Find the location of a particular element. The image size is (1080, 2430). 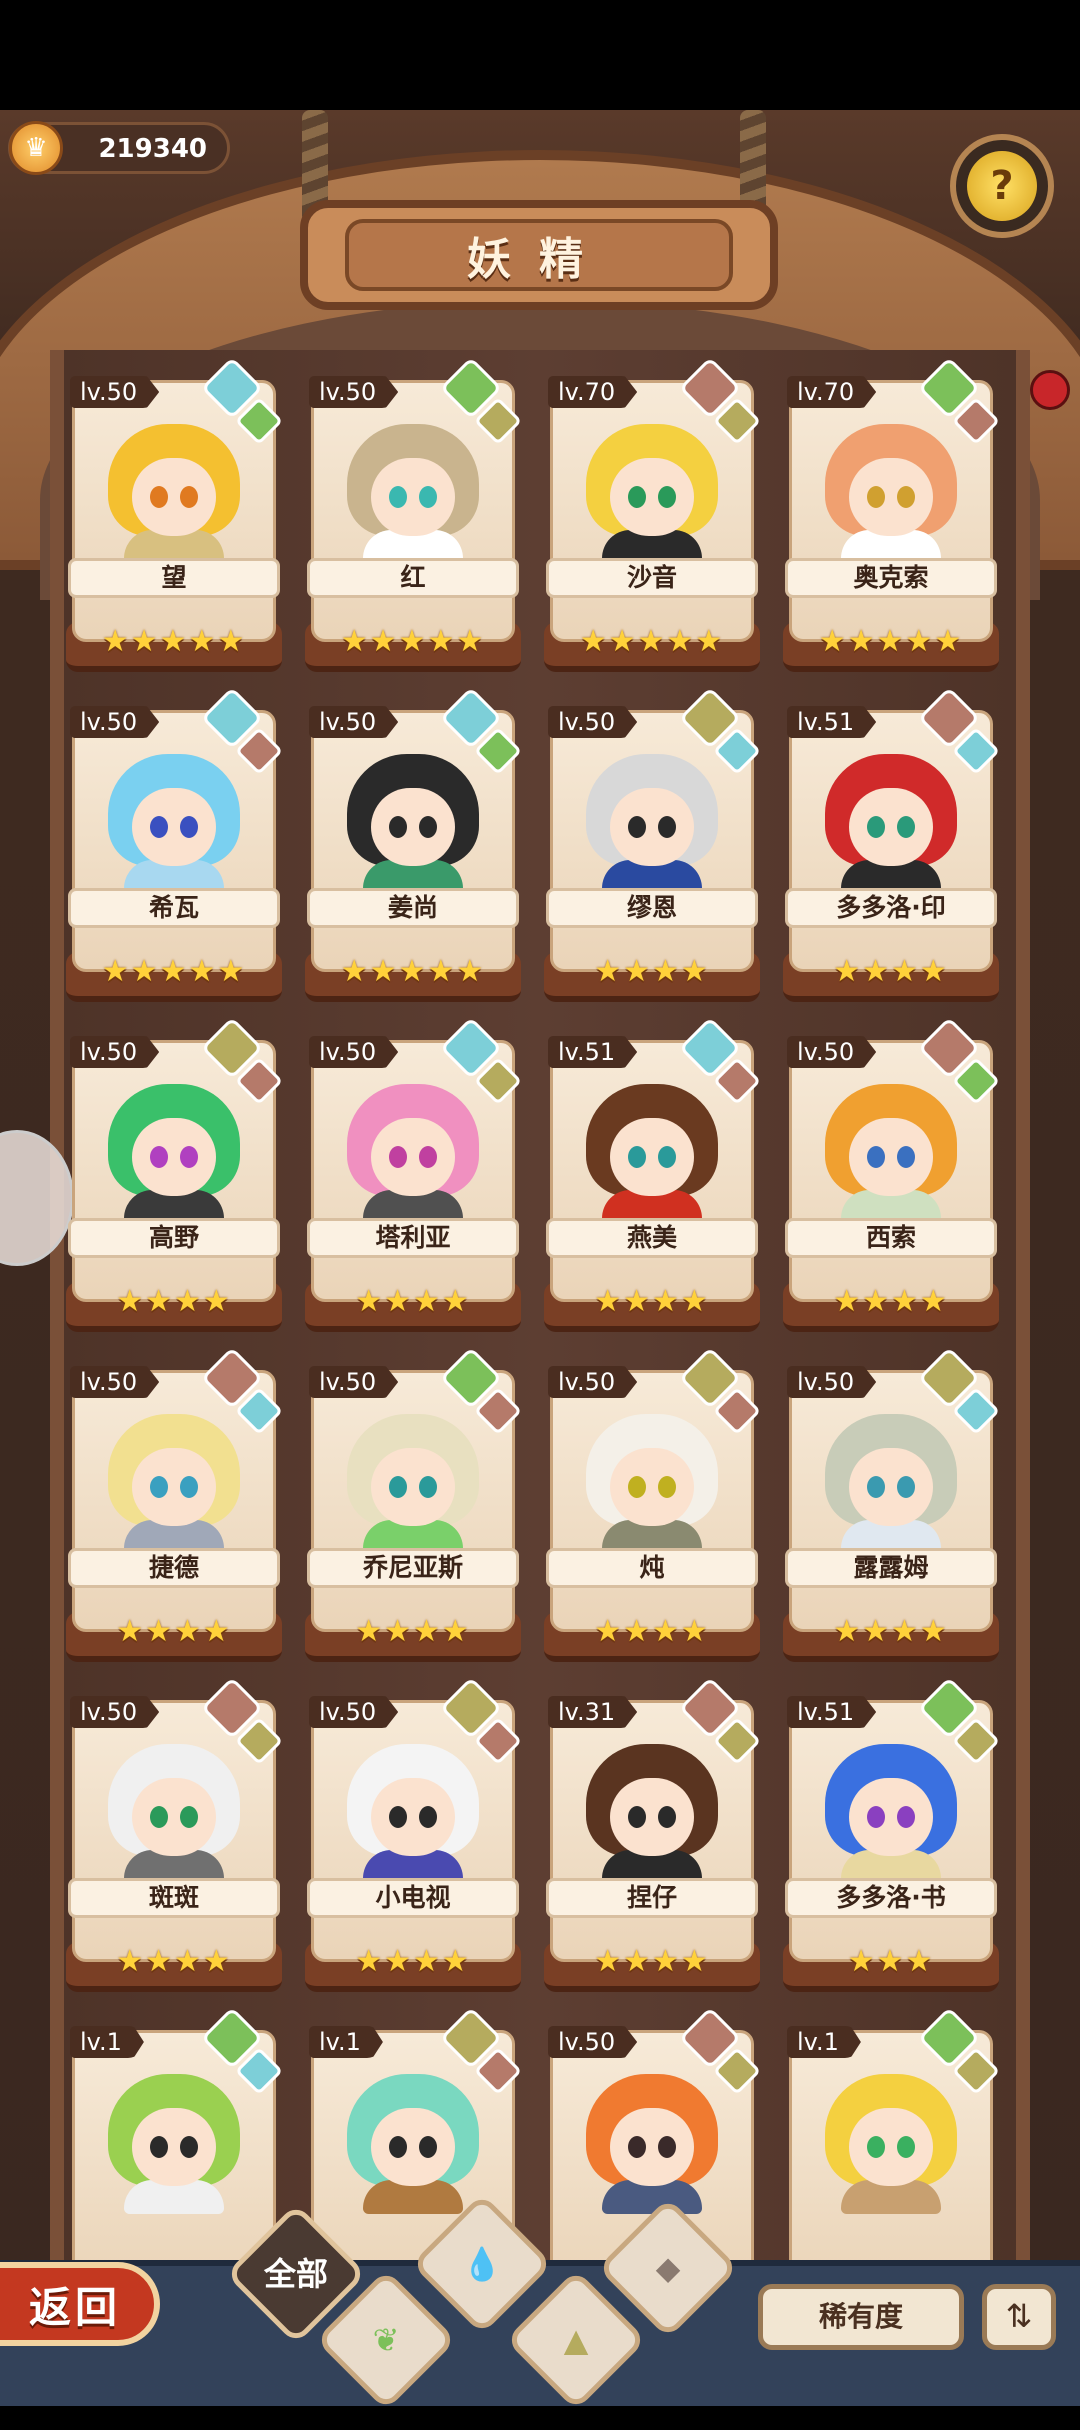

fairy-card: lv.50 西索 ★★★★ is located at coordinates (891, 1174).